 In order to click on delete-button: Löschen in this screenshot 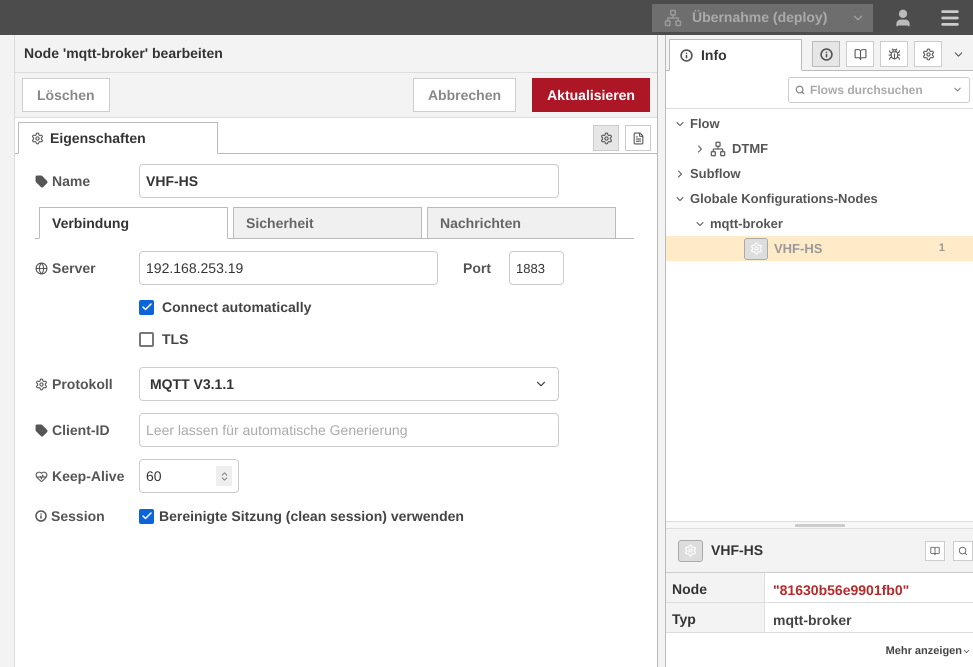, I will do `click(66, 95)`.